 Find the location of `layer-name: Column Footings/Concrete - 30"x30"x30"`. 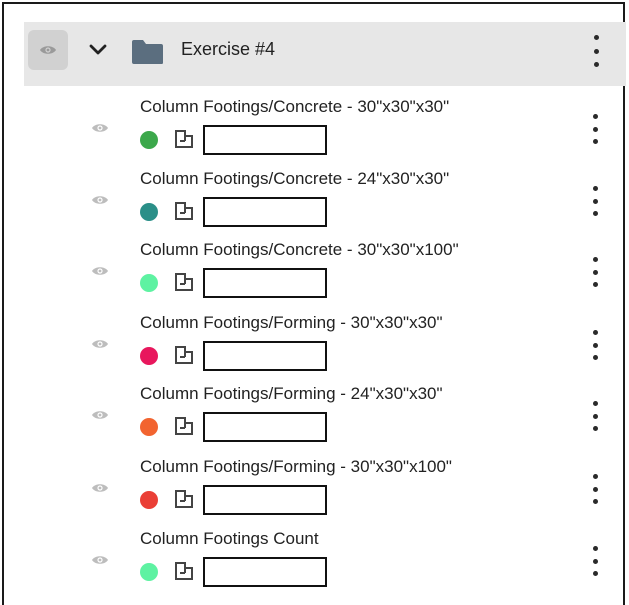

layer-name: Column Footings/Concrete - 30"x30"x30" is located at coordinates (295, 106).